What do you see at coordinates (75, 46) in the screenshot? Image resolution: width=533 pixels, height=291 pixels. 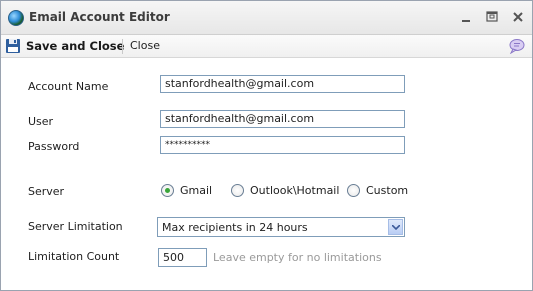 I see `save-and-close-label: Save and Close` at bounding box center [75, 46].